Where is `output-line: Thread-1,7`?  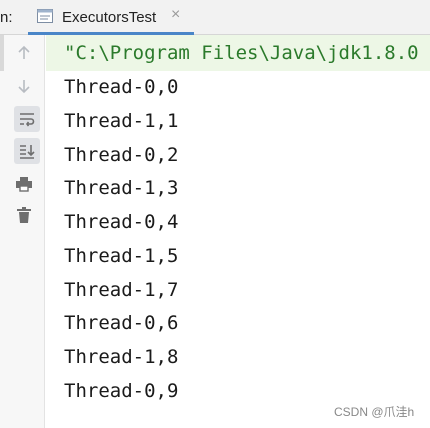 output-line: Thread-1,7 is located at coordinates (121, 290).